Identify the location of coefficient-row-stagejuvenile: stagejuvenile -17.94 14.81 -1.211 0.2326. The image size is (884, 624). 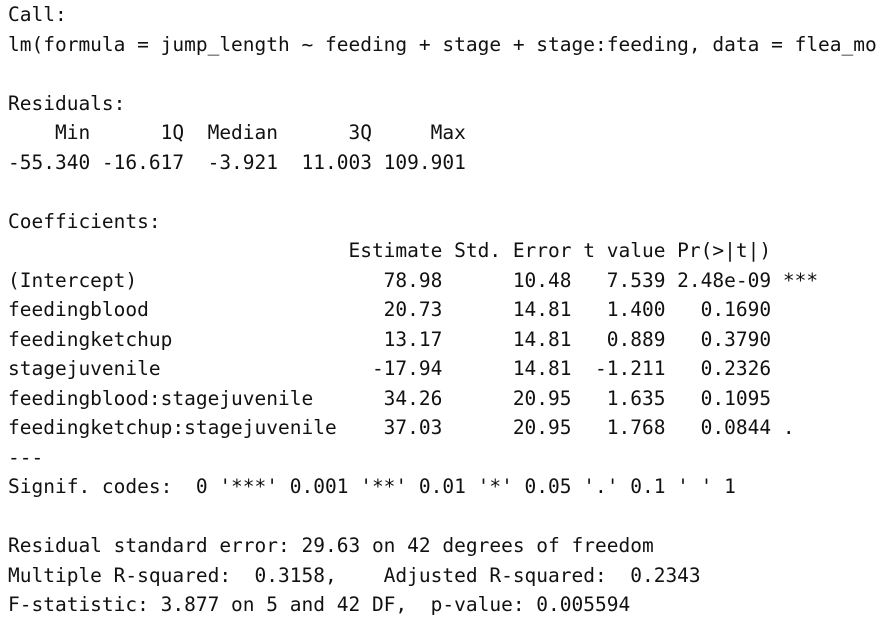
(413, 368).